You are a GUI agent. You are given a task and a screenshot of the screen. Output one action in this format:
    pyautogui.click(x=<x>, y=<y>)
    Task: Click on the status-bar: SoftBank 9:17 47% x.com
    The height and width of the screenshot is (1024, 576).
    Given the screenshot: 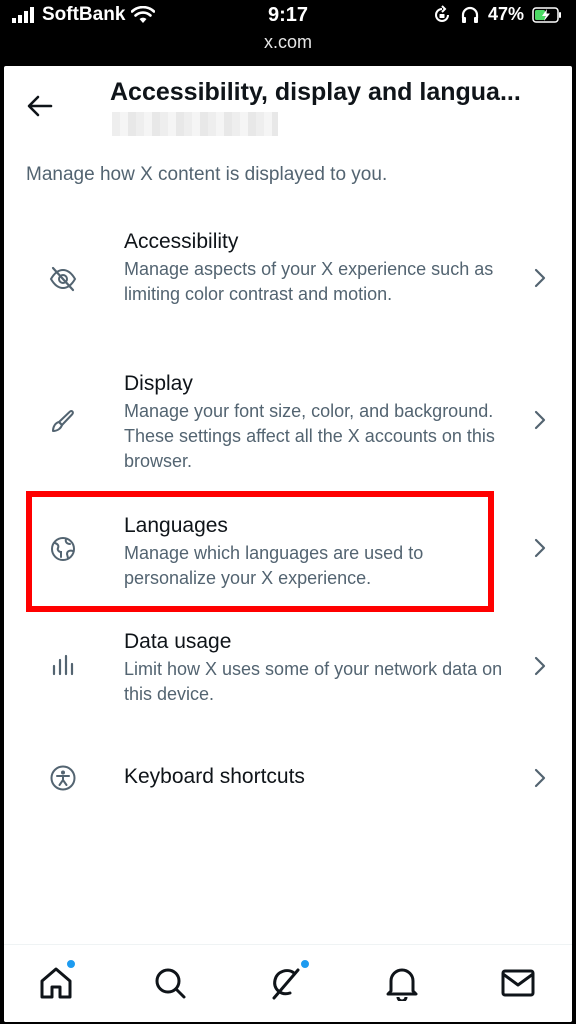 What is the action you would take?
    pyautogui.click(x=288, y=32)
    